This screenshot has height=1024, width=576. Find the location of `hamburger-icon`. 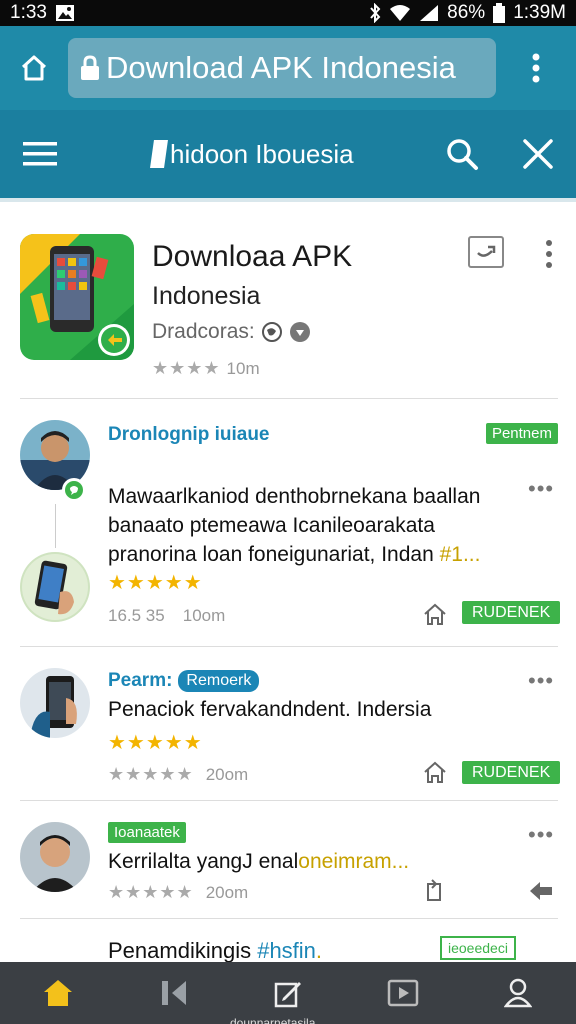

hamburger-icon is located at coordinates (40, 154).